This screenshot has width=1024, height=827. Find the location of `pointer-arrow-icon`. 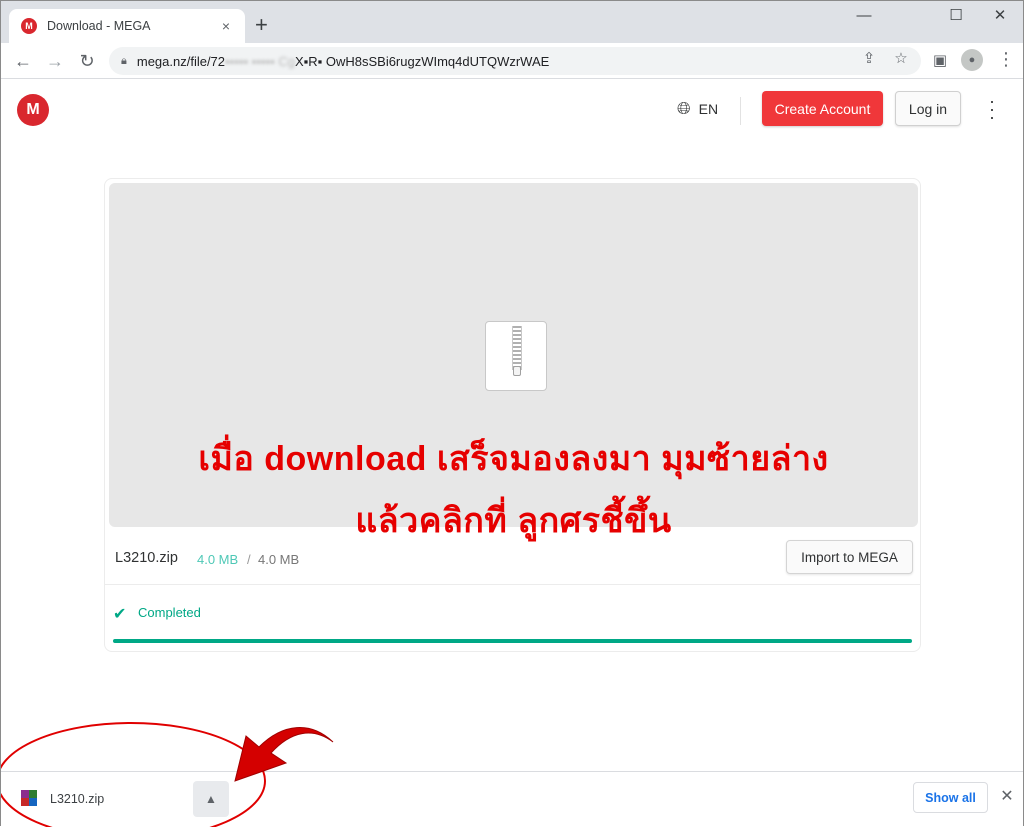

pointer-arrow-icon is located at coordinates (284, 754).